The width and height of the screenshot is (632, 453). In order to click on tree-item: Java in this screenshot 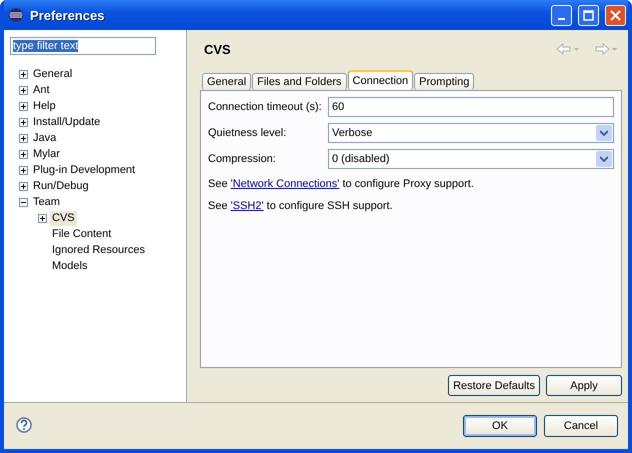, I will do `click(44, 138)`.